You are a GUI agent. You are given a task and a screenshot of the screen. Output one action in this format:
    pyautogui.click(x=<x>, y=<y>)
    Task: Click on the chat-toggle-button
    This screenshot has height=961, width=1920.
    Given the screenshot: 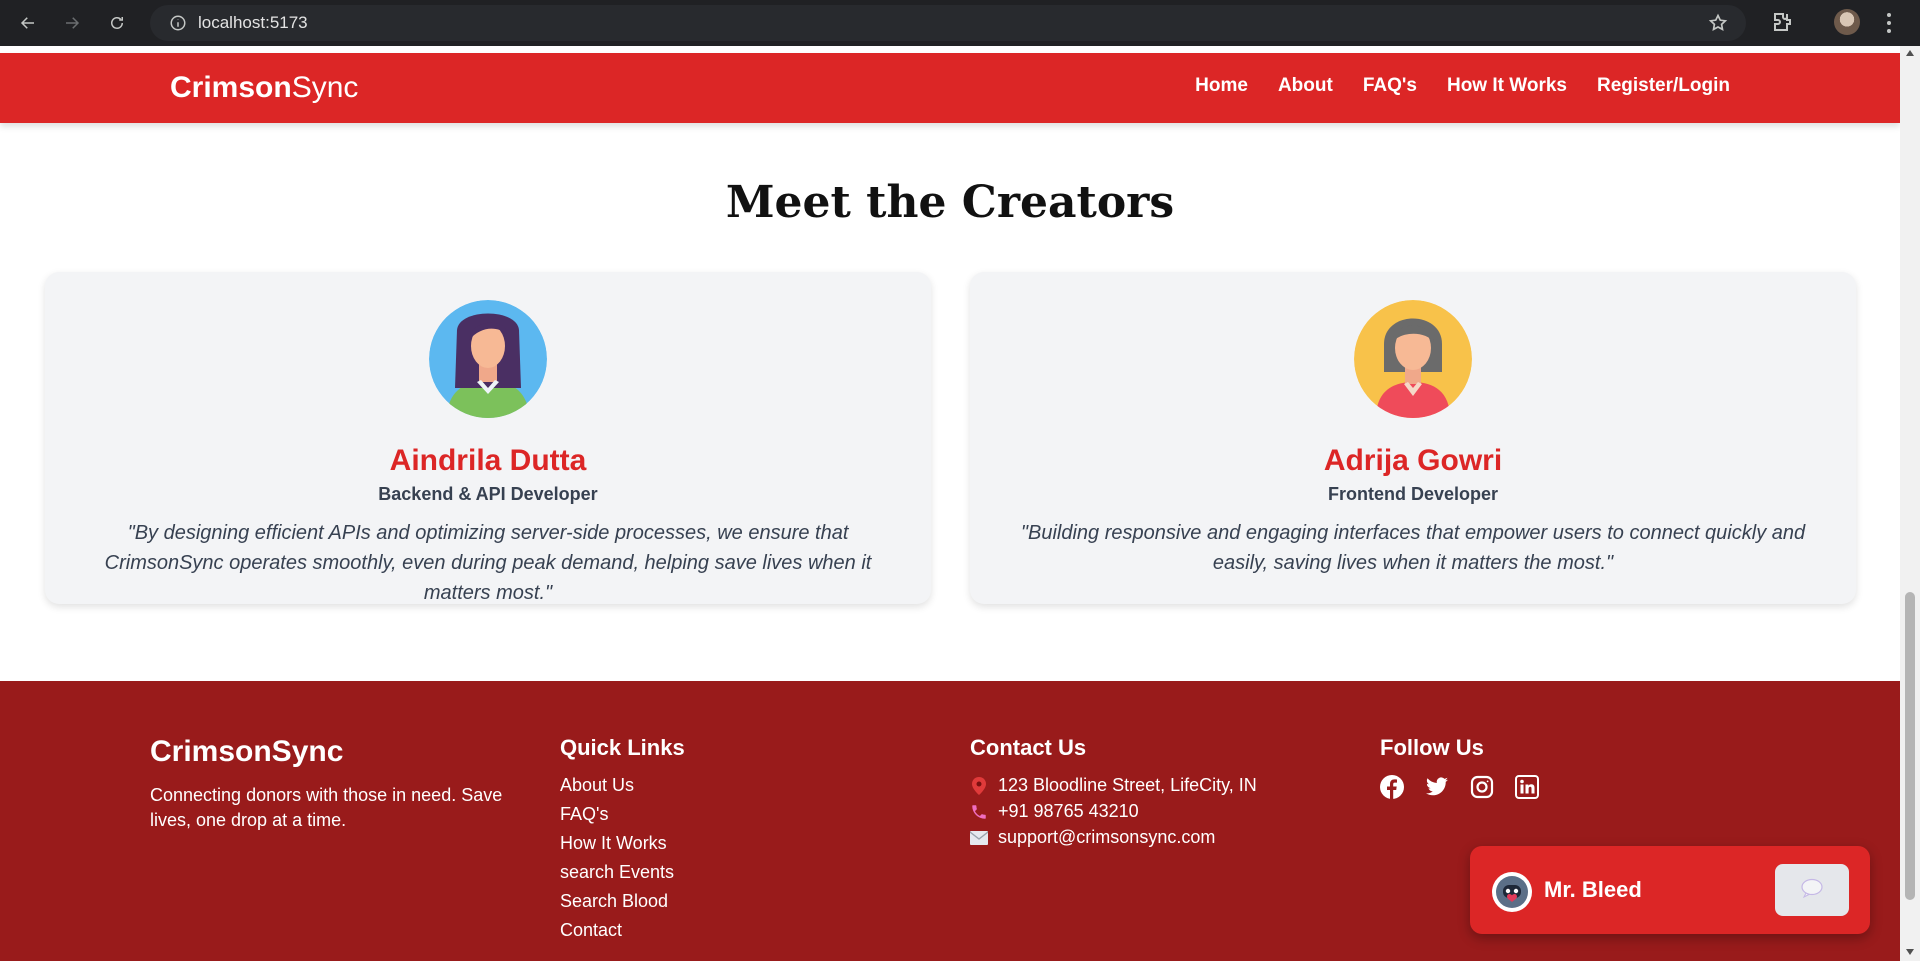 What is the action you would take?
    pyautogui.click(x=1812, y=890)
    